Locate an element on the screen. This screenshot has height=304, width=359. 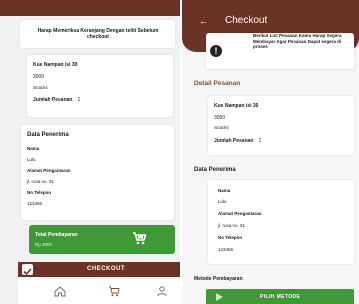
select-all-checkbox is located at coordinates (27, 270).